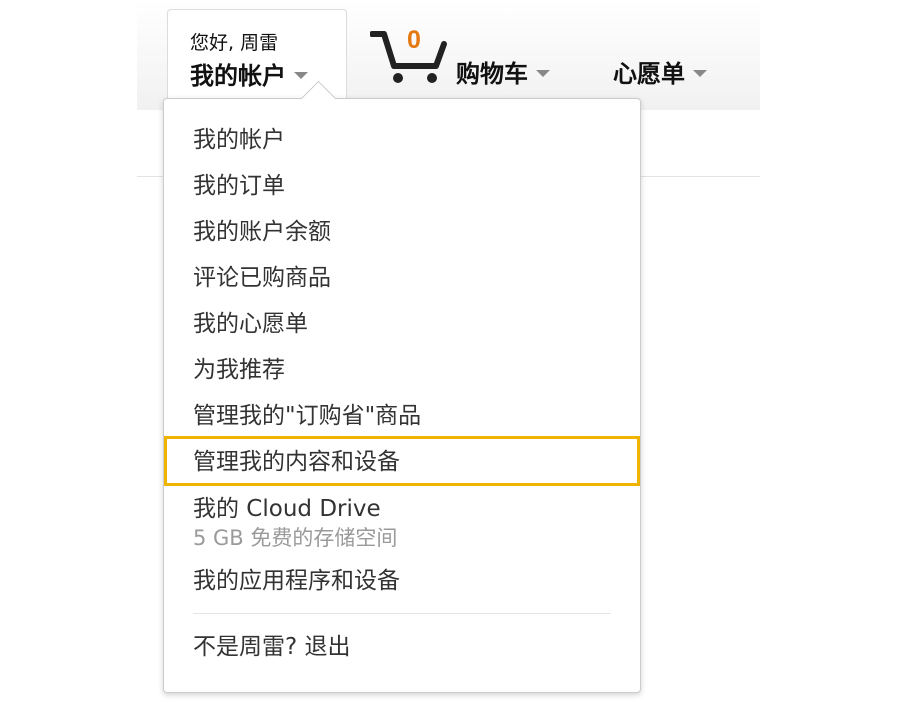 The image size is (900, 709). I want to click on menu-item-apps-devices: 我的应用程序和设备, so click(296, 581).